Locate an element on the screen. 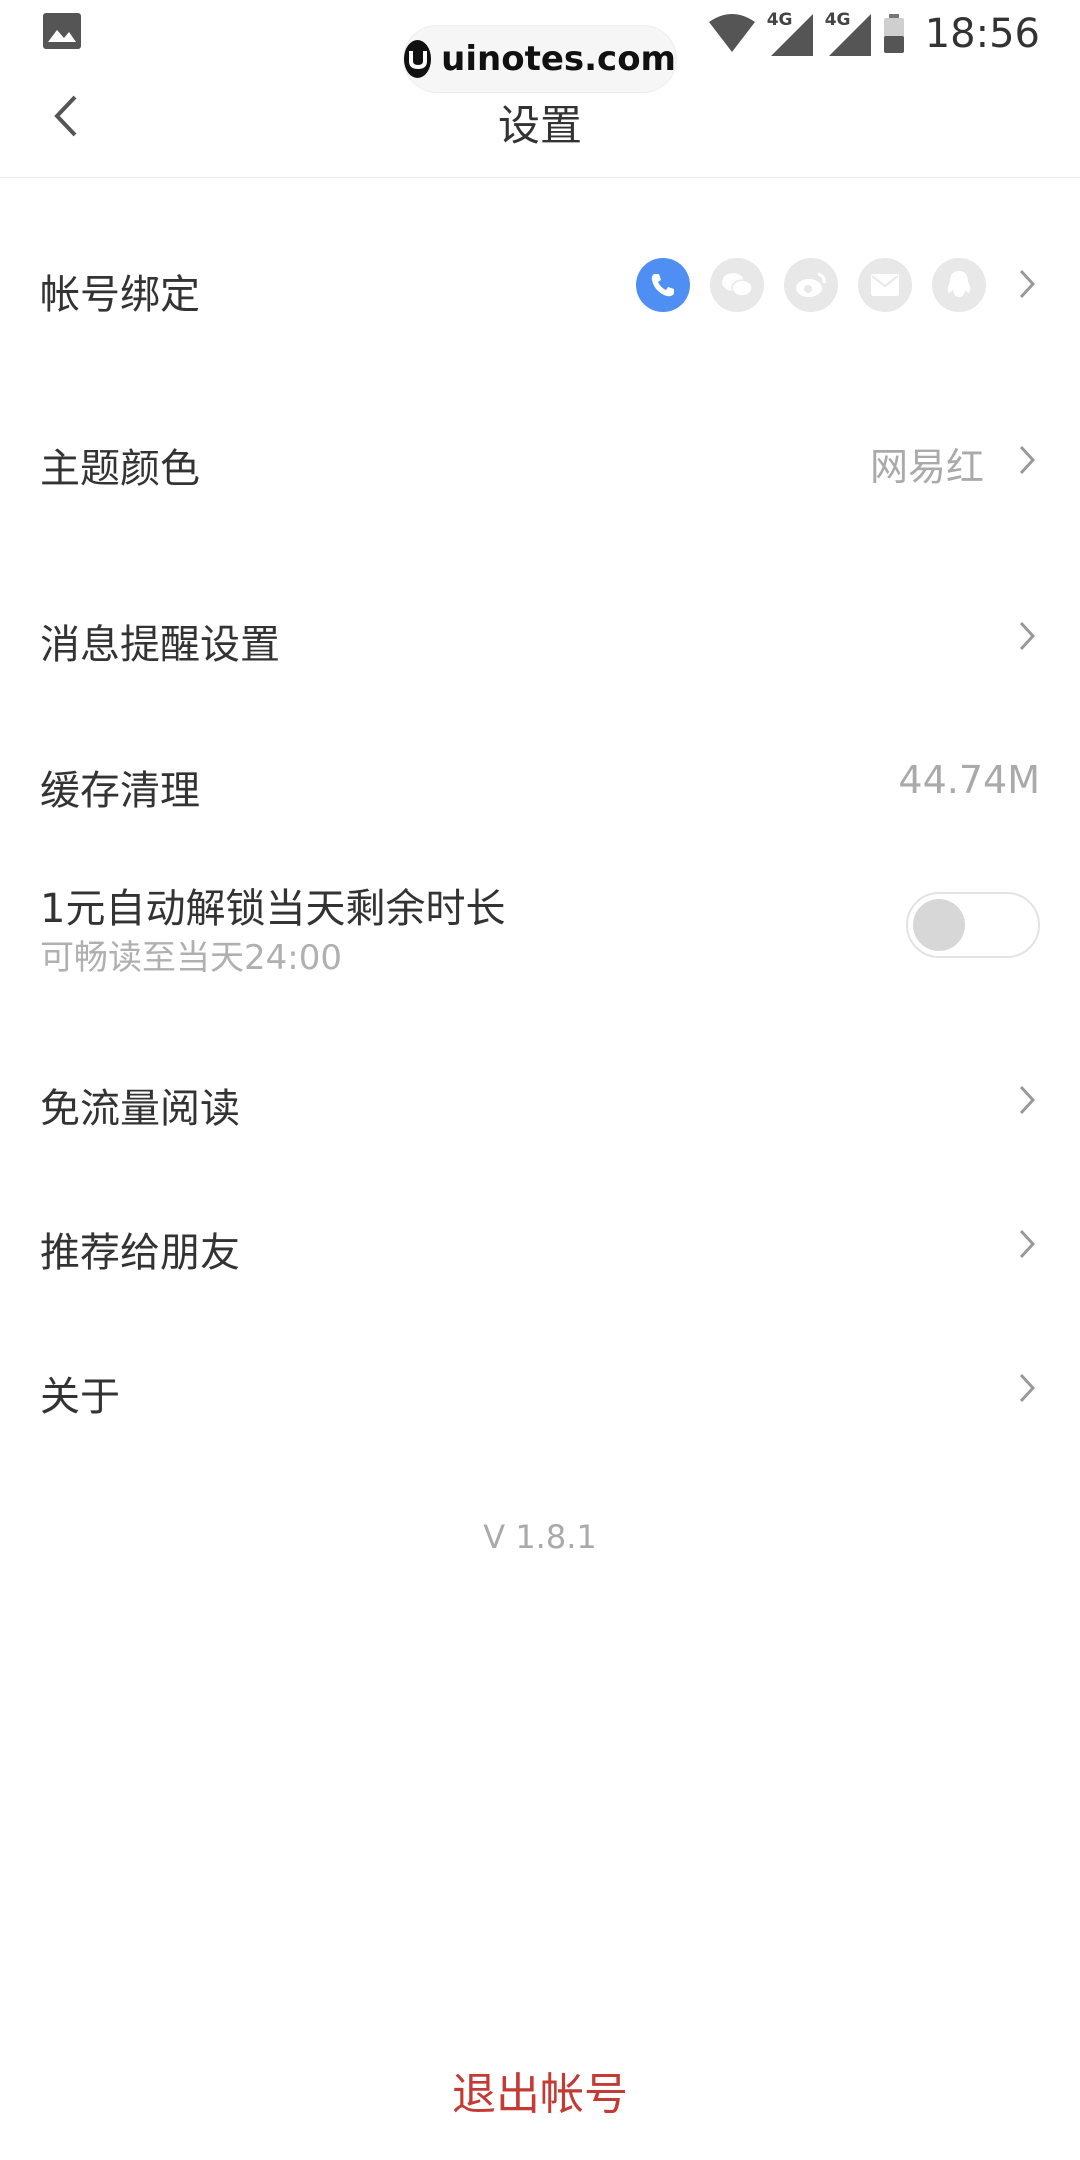 The image size is (1080, 2160). binding-icons is located at coordinates (811, 285).